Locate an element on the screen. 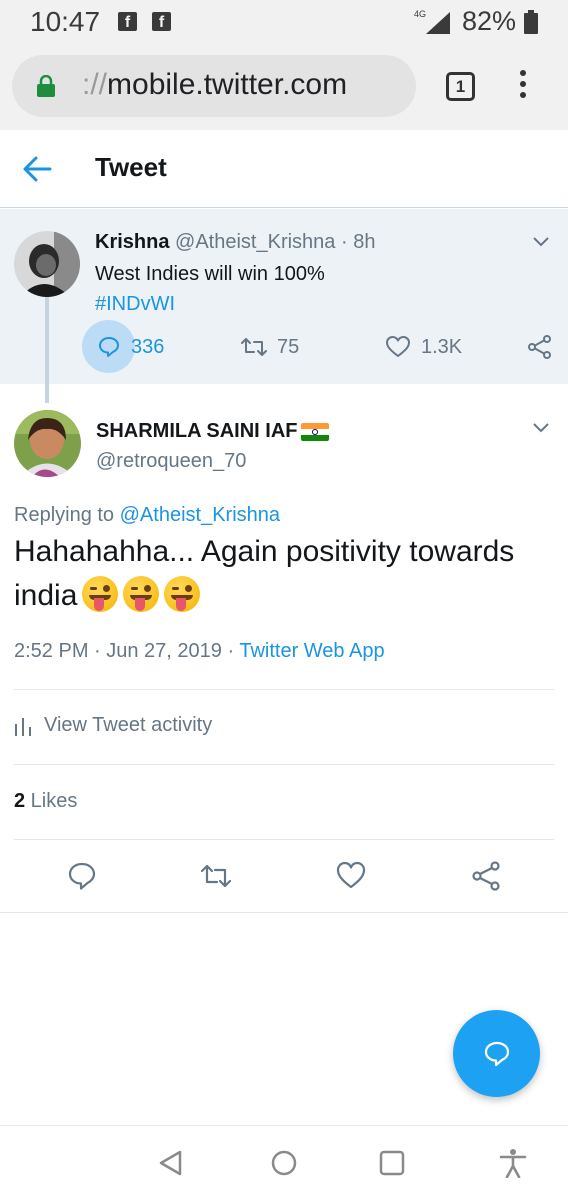 The height and width of the screenshot is (1200, 568). activity-label: View Tweet activity is located at coordinates (128, 725).